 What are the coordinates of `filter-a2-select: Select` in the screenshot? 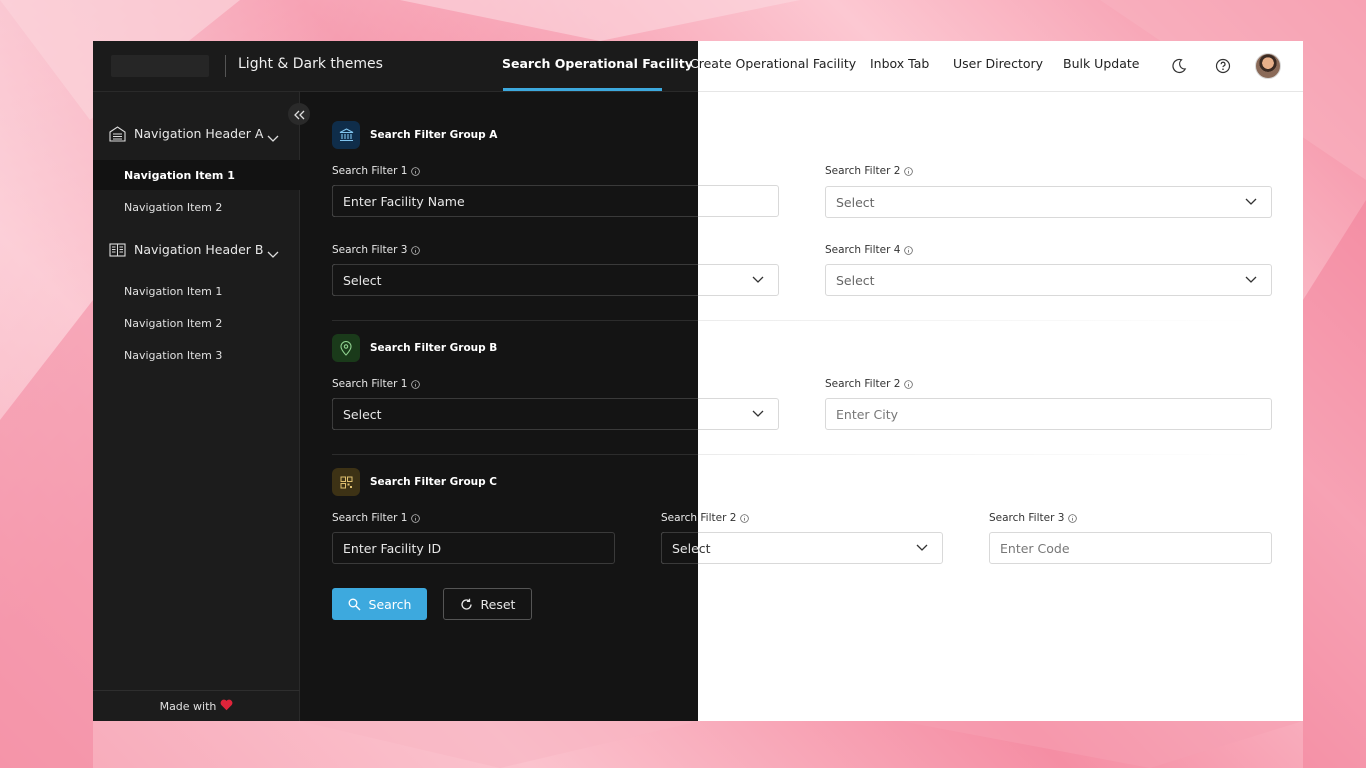 It's located at (1048, 202).